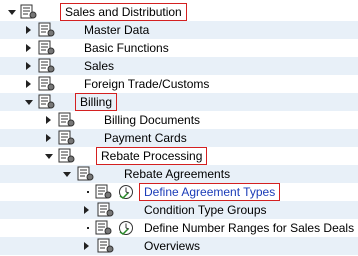 The height and width of the screenshot is (256, 358). I want to click on tree-node-billing: Billing, so click(179, 102).